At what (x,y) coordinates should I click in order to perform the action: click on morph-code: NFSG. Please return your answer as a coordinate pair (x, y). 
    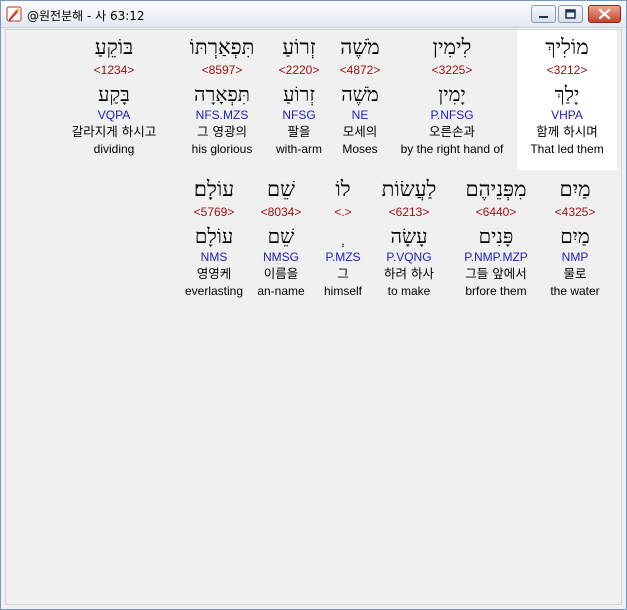
    Looking at the image, I should click on (299, 115).